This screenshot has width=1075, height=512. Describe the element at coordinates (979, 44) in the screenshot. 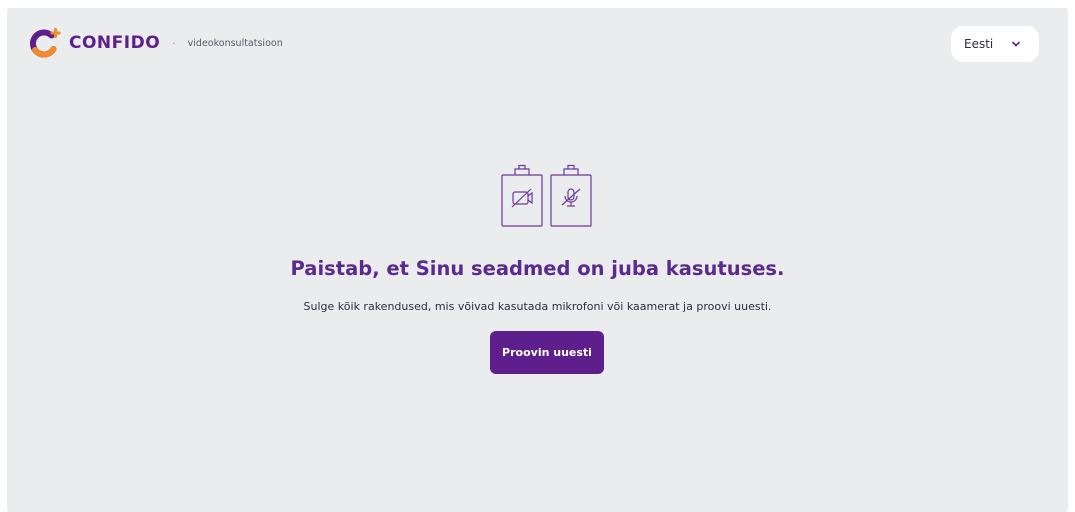

I see `language-selector-label: Eesti` at that location.